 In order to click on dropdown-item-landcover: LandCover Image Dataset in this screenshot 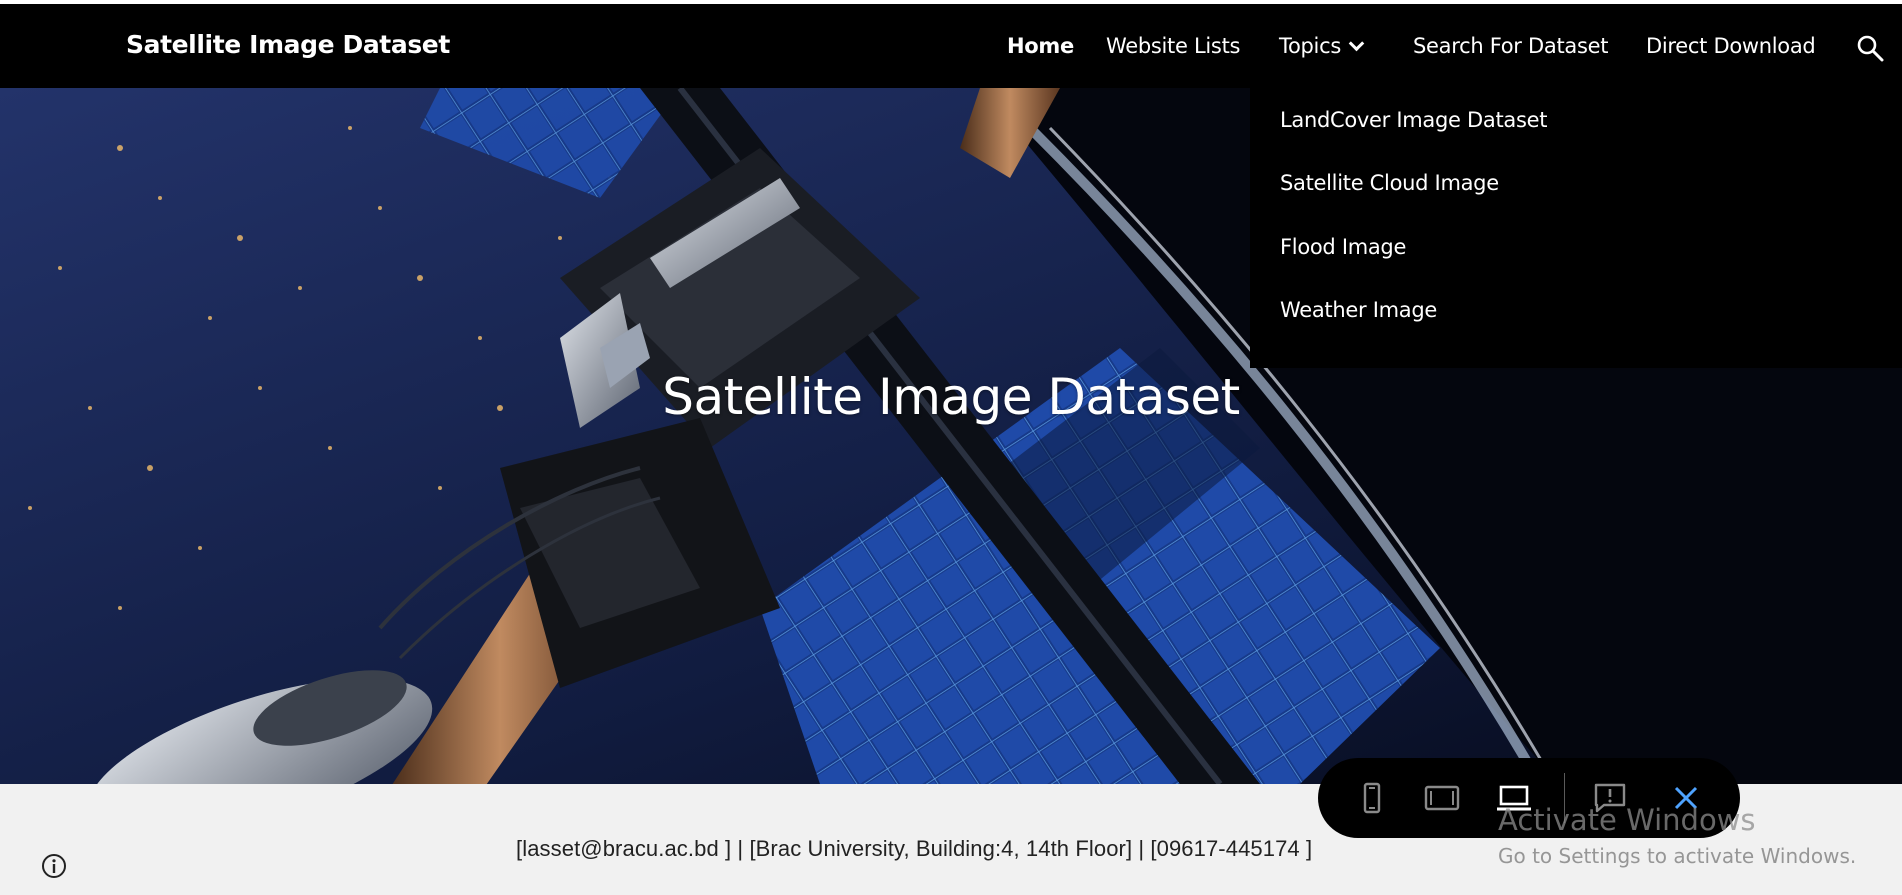, I will do `click(1413, 120)`.